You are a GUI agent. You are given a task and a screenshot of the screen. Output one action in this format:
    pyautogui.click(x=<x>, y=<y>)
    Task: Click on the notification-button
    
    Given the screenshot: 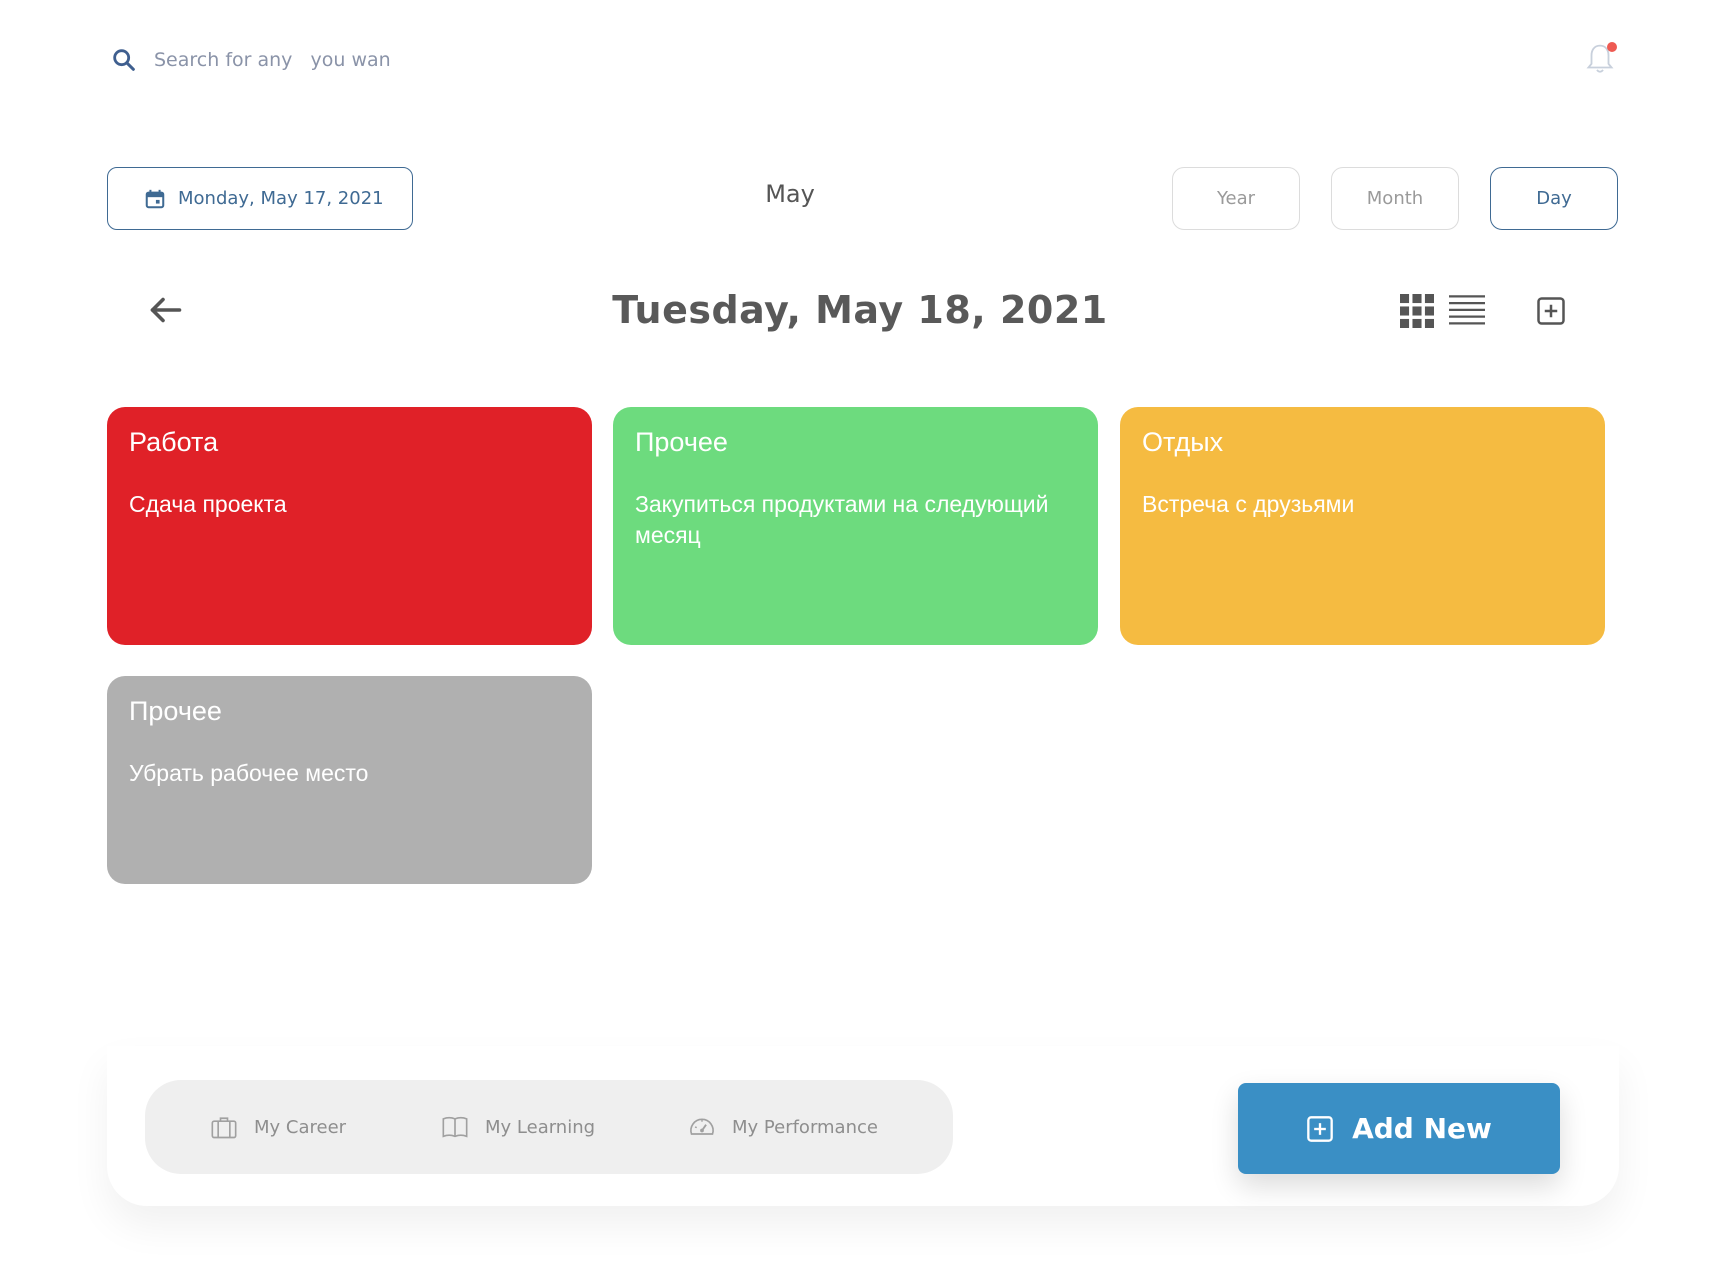 What is the action you would take?
    pyautogui.click(x=1603, y=58)
    